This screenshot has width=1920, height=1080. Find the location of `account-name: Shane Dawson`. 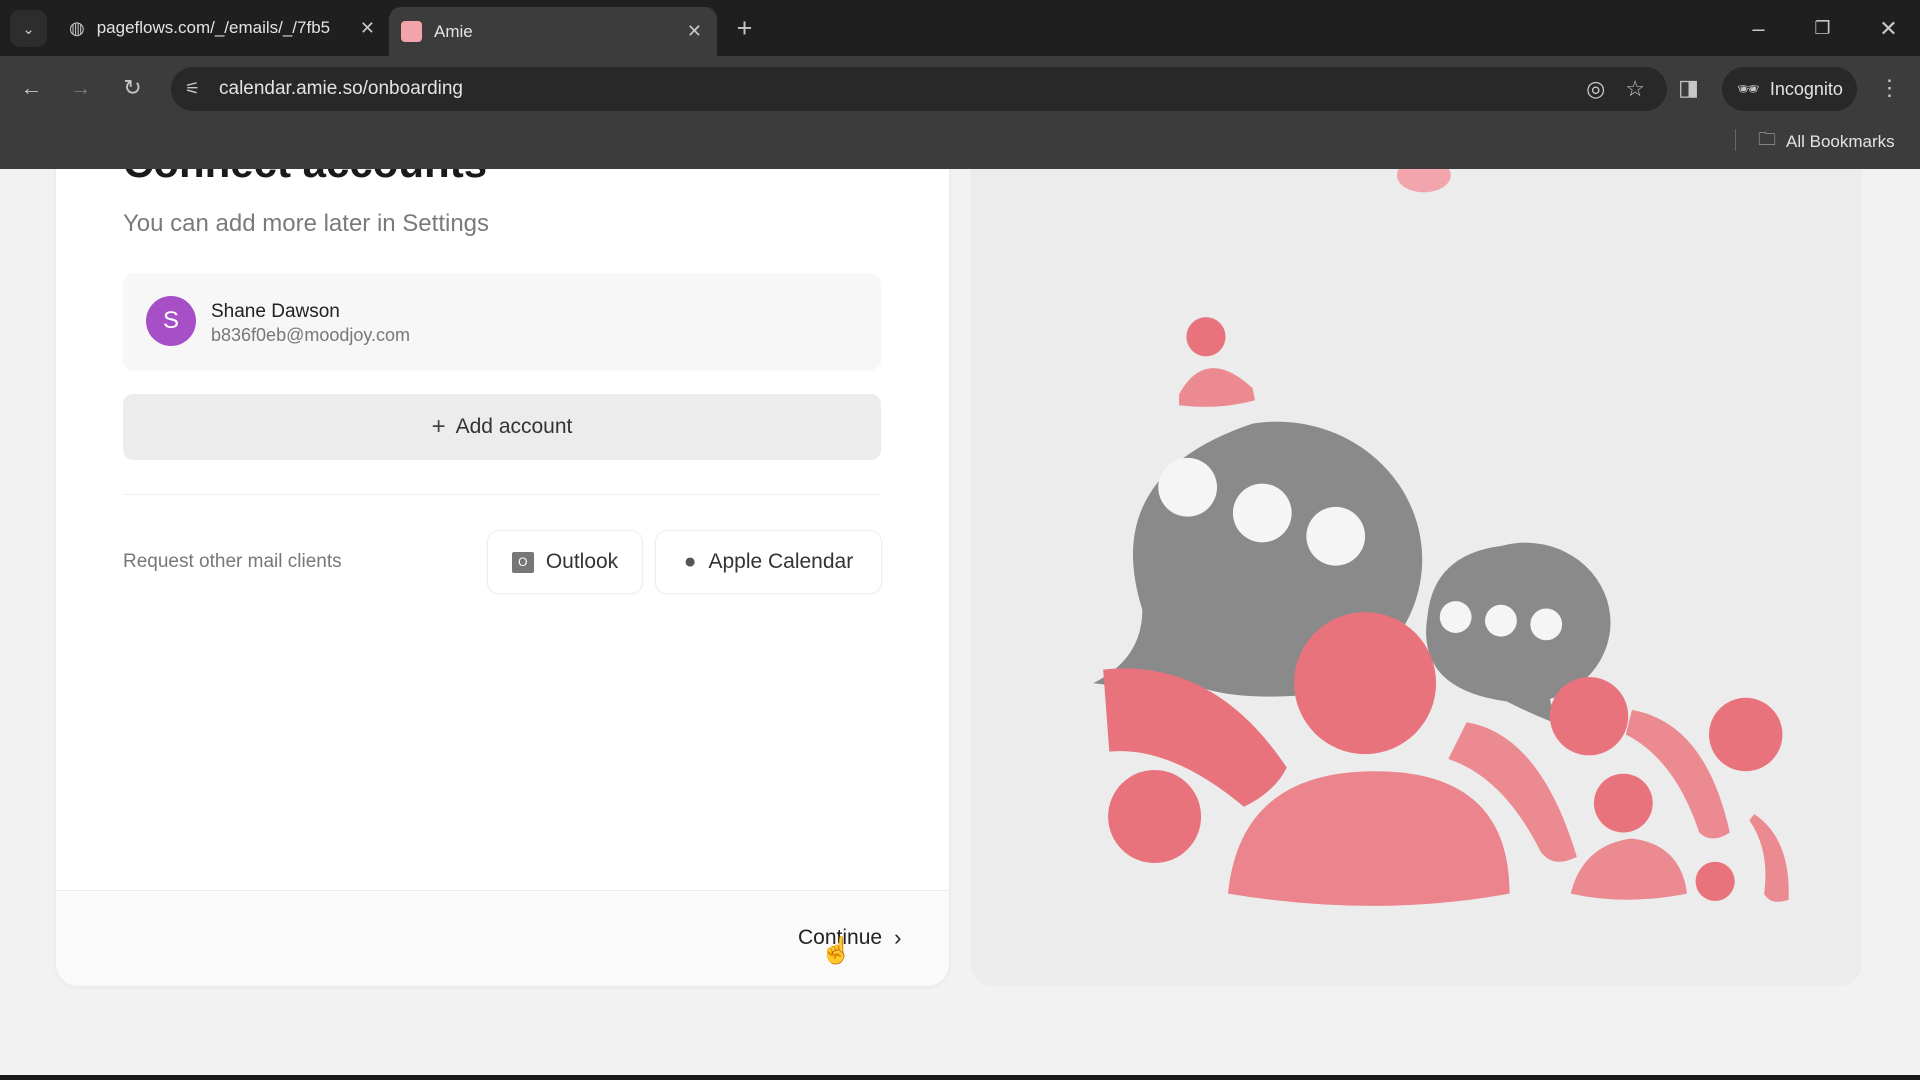

account-name: Shane Dawson is located at coordinates (275, 311).